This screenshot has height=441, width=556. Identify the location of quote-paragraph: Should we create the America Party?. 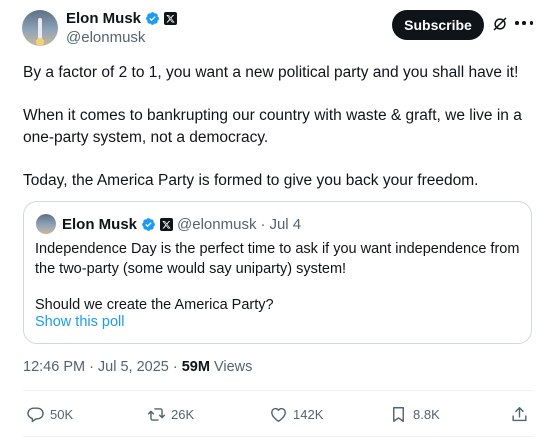
(154, 305).